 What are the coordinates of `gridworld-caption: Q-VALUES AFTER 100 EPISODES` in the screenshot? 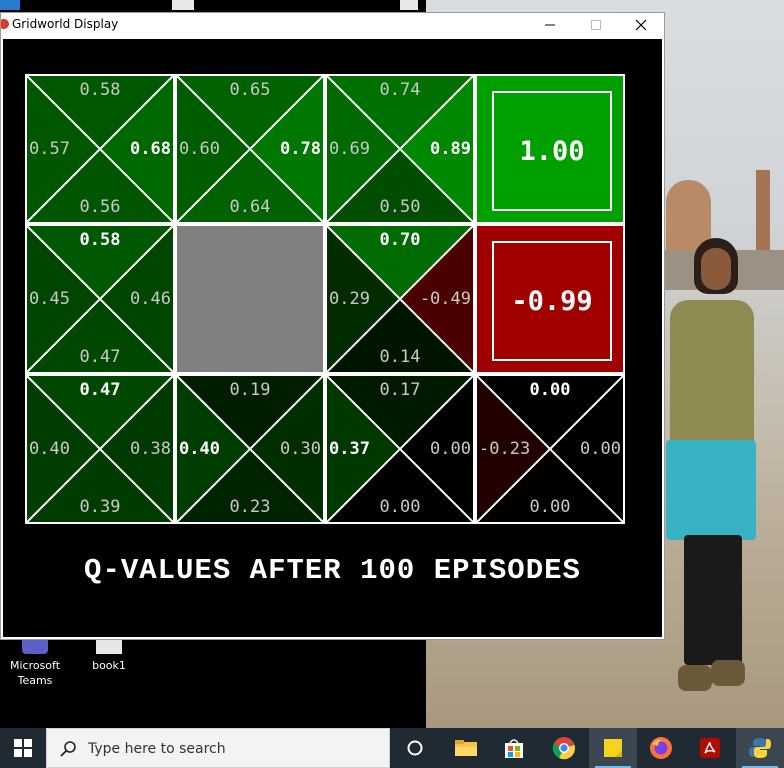 It's located at (332, 570).